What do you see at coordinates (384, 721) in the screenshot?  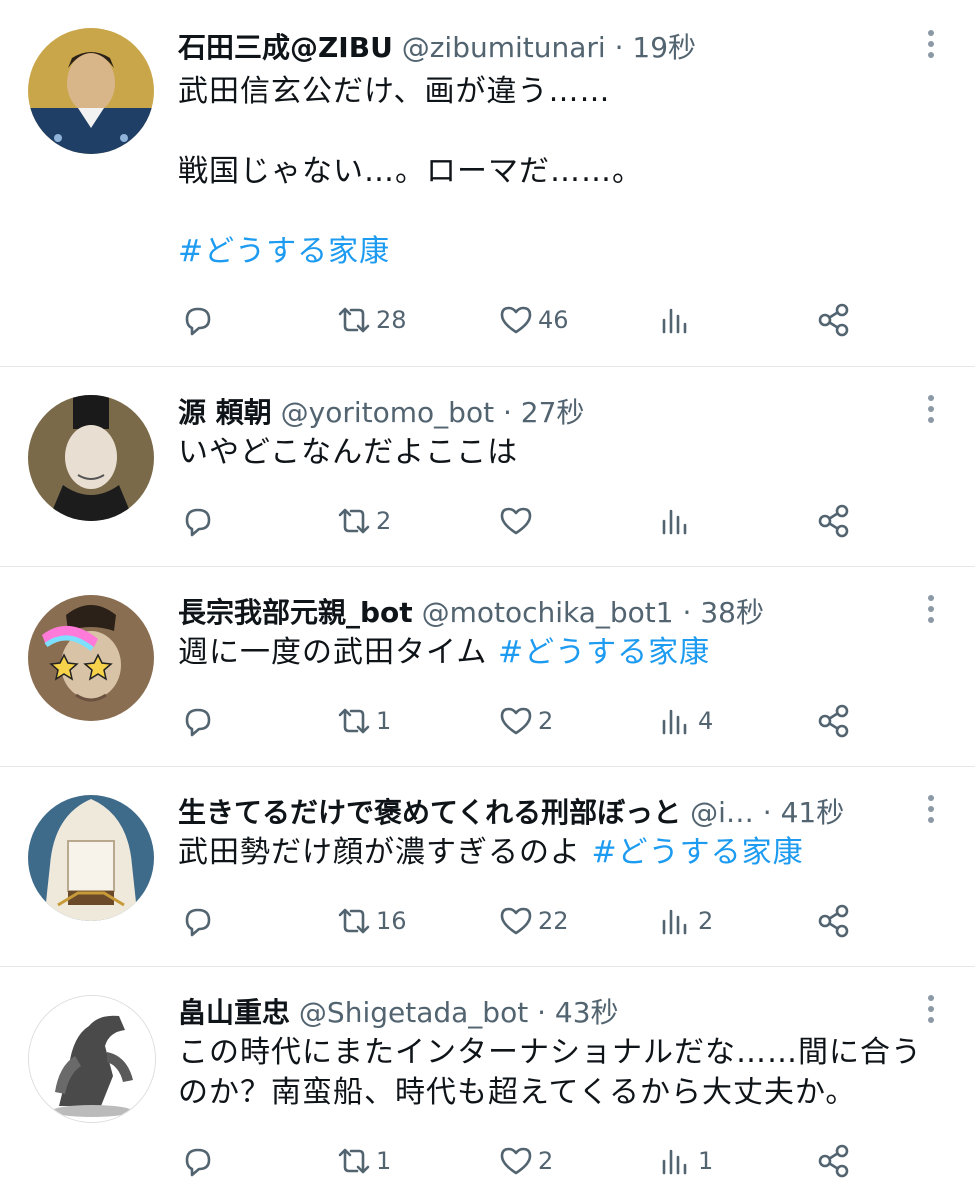 I see `retweet-count: 1` at bounding box center [384, 721].